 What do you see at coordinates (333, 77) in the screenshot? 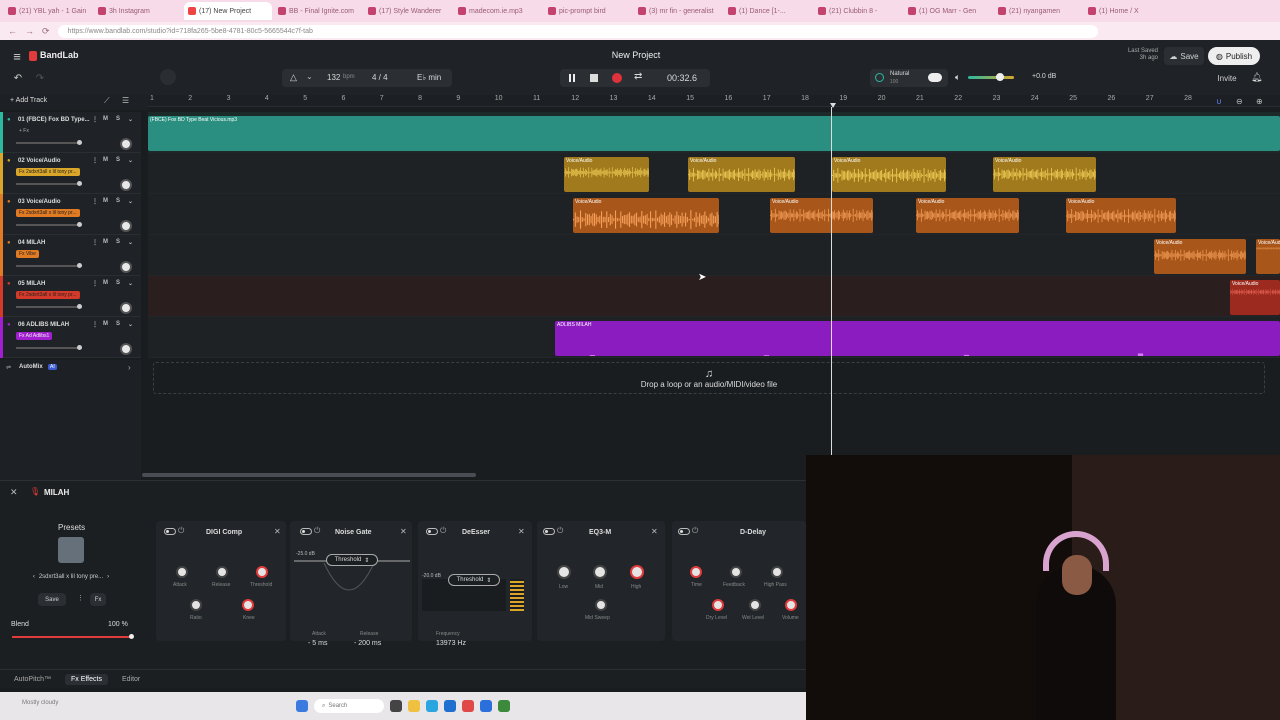
I see `bpm-value: 132` at bounding box center [333, 77].